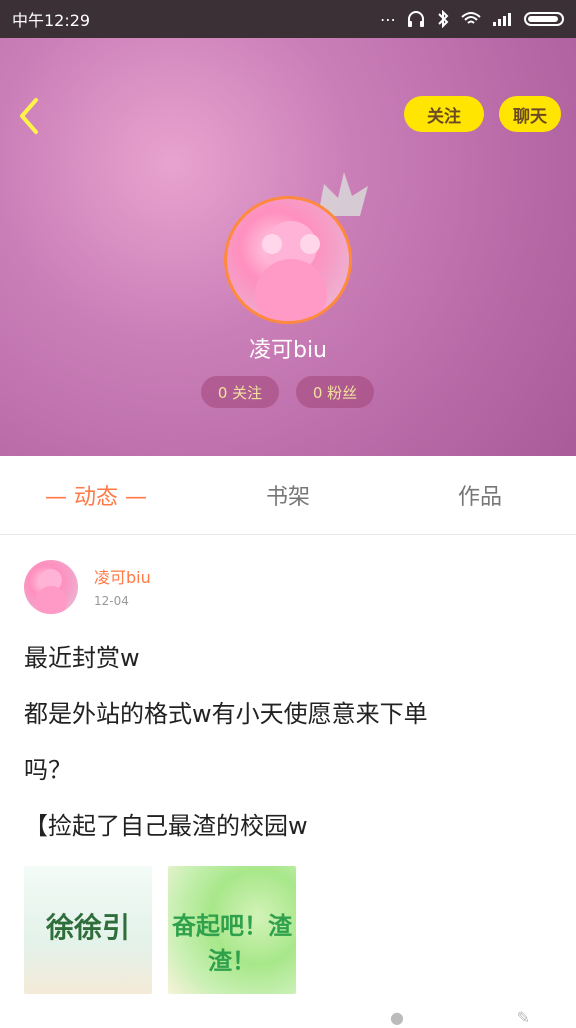  Describe the element at coordinates (544, 19) in the screenshot. I see `battery-icon` at that location.